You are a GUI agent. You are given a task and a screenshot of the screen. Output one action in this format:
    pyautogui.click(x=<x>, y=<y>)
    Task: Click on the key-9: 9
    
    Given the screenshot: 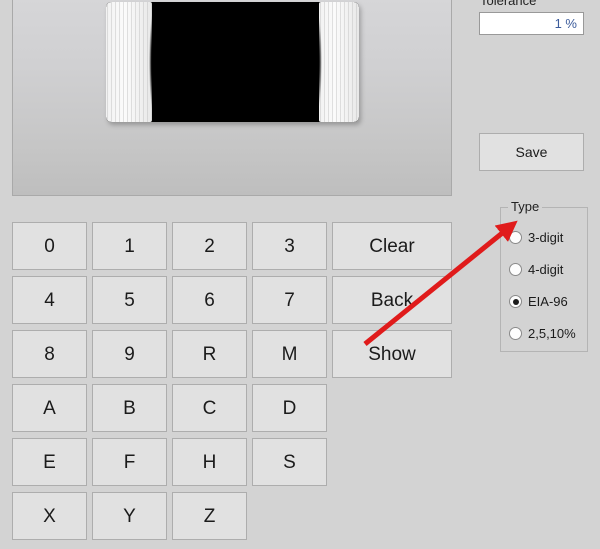 What is the action you would take?
    pyautogui.click(x=129, y=354)
    